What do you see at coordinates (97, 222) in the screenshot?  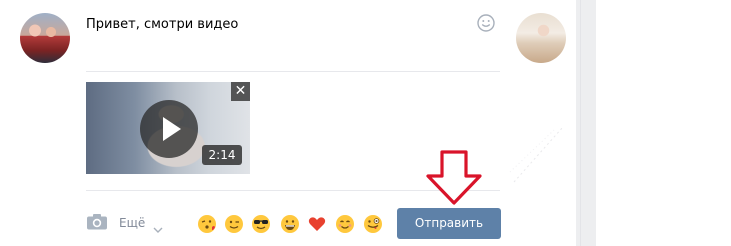 I see `camera-icon` at bounding box center [97, 222].